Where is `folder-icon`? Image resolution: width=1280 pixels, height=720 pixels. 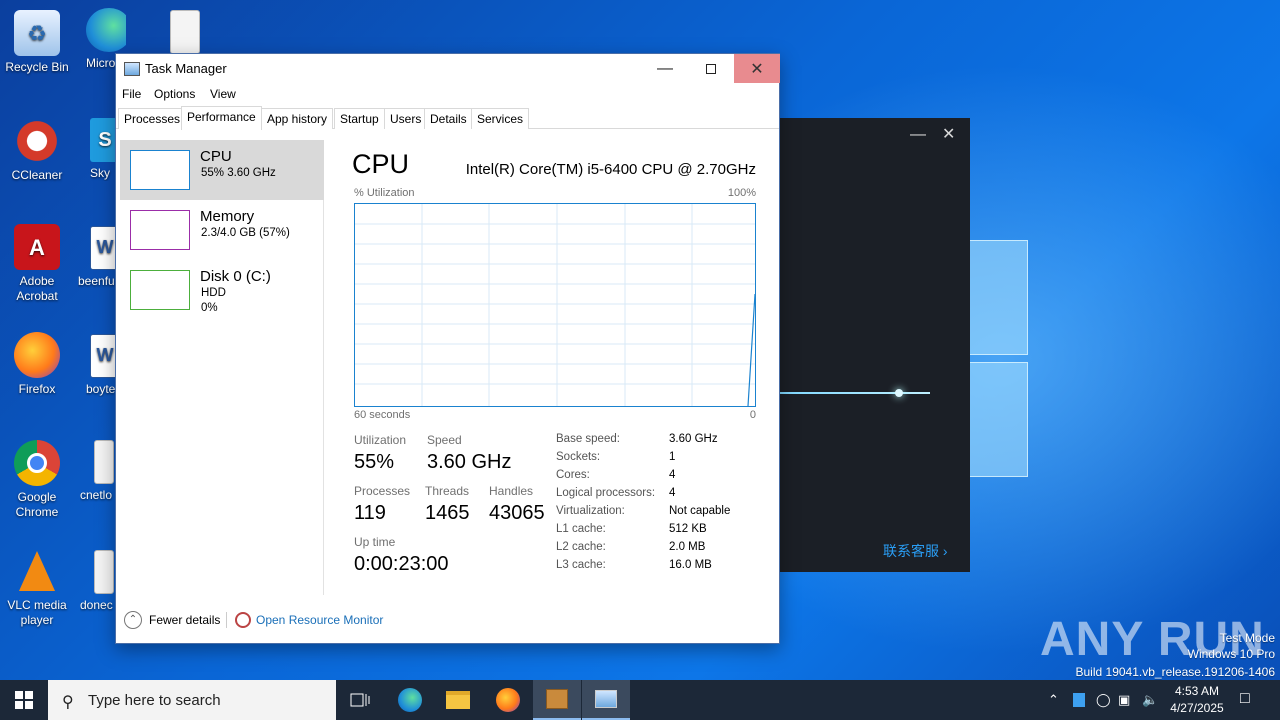
folder-icon is located at coordinates (458, 700).